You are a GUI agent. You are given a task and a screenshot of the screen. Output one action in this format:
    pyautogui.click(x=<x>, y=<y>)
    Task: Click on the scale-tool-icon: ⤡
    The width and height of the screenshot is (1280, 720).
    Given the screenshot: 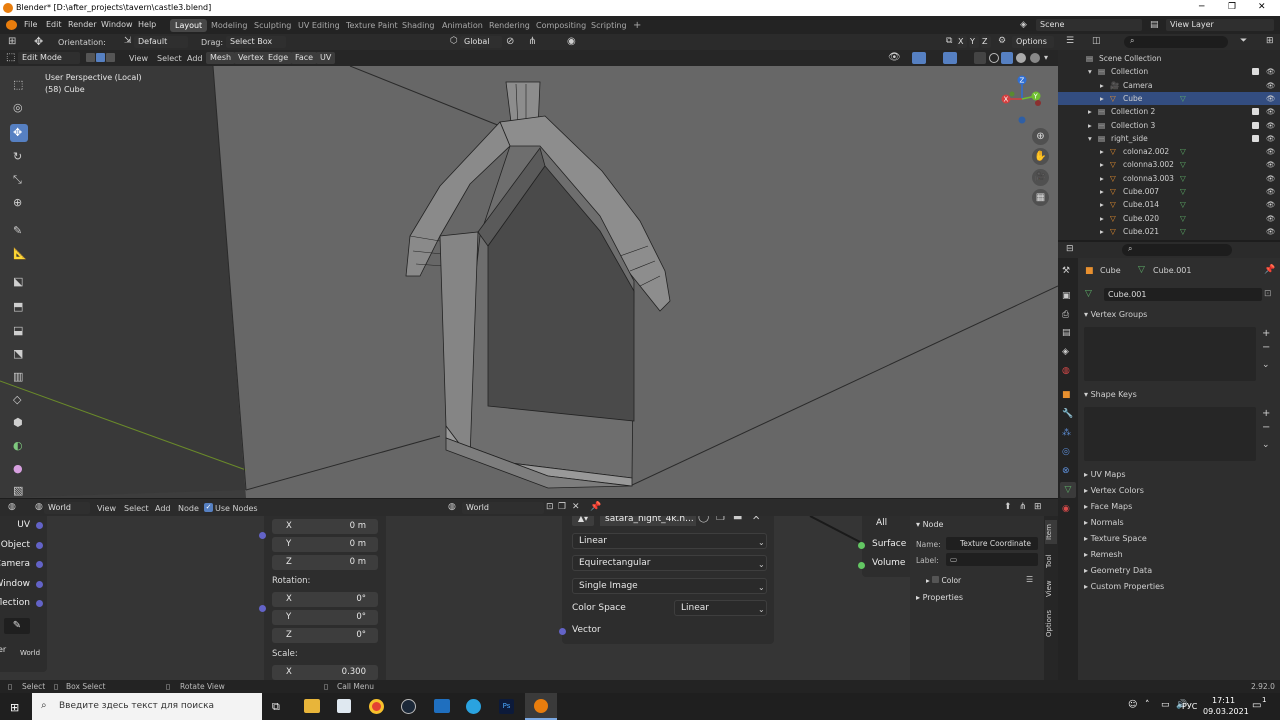 What is the action you would take?
    pyautogui.click(x=19, y=180)
    